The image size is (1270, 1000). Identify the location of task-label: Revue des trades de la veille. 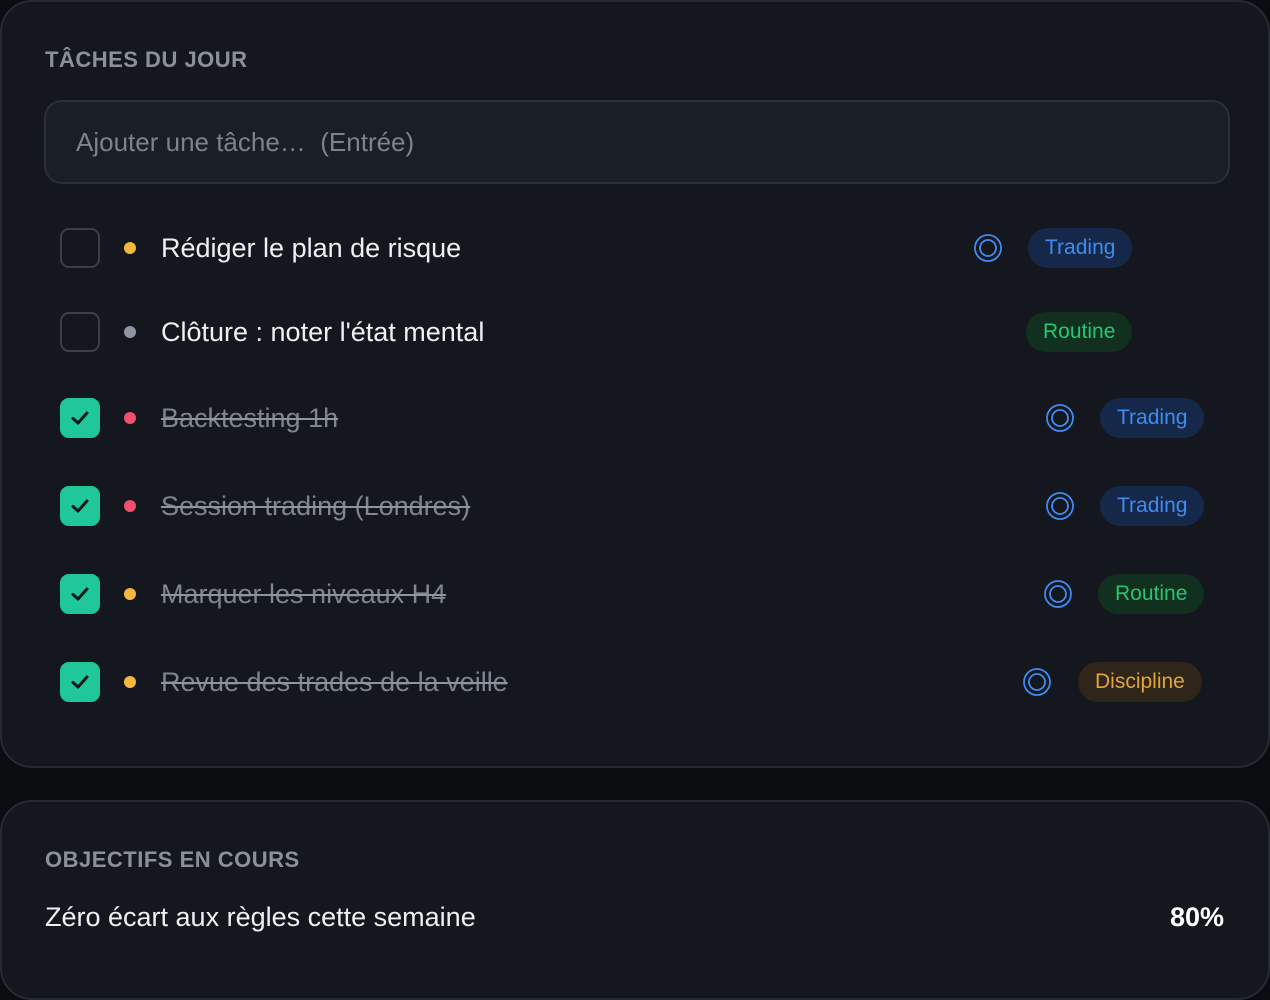
(334, 682).